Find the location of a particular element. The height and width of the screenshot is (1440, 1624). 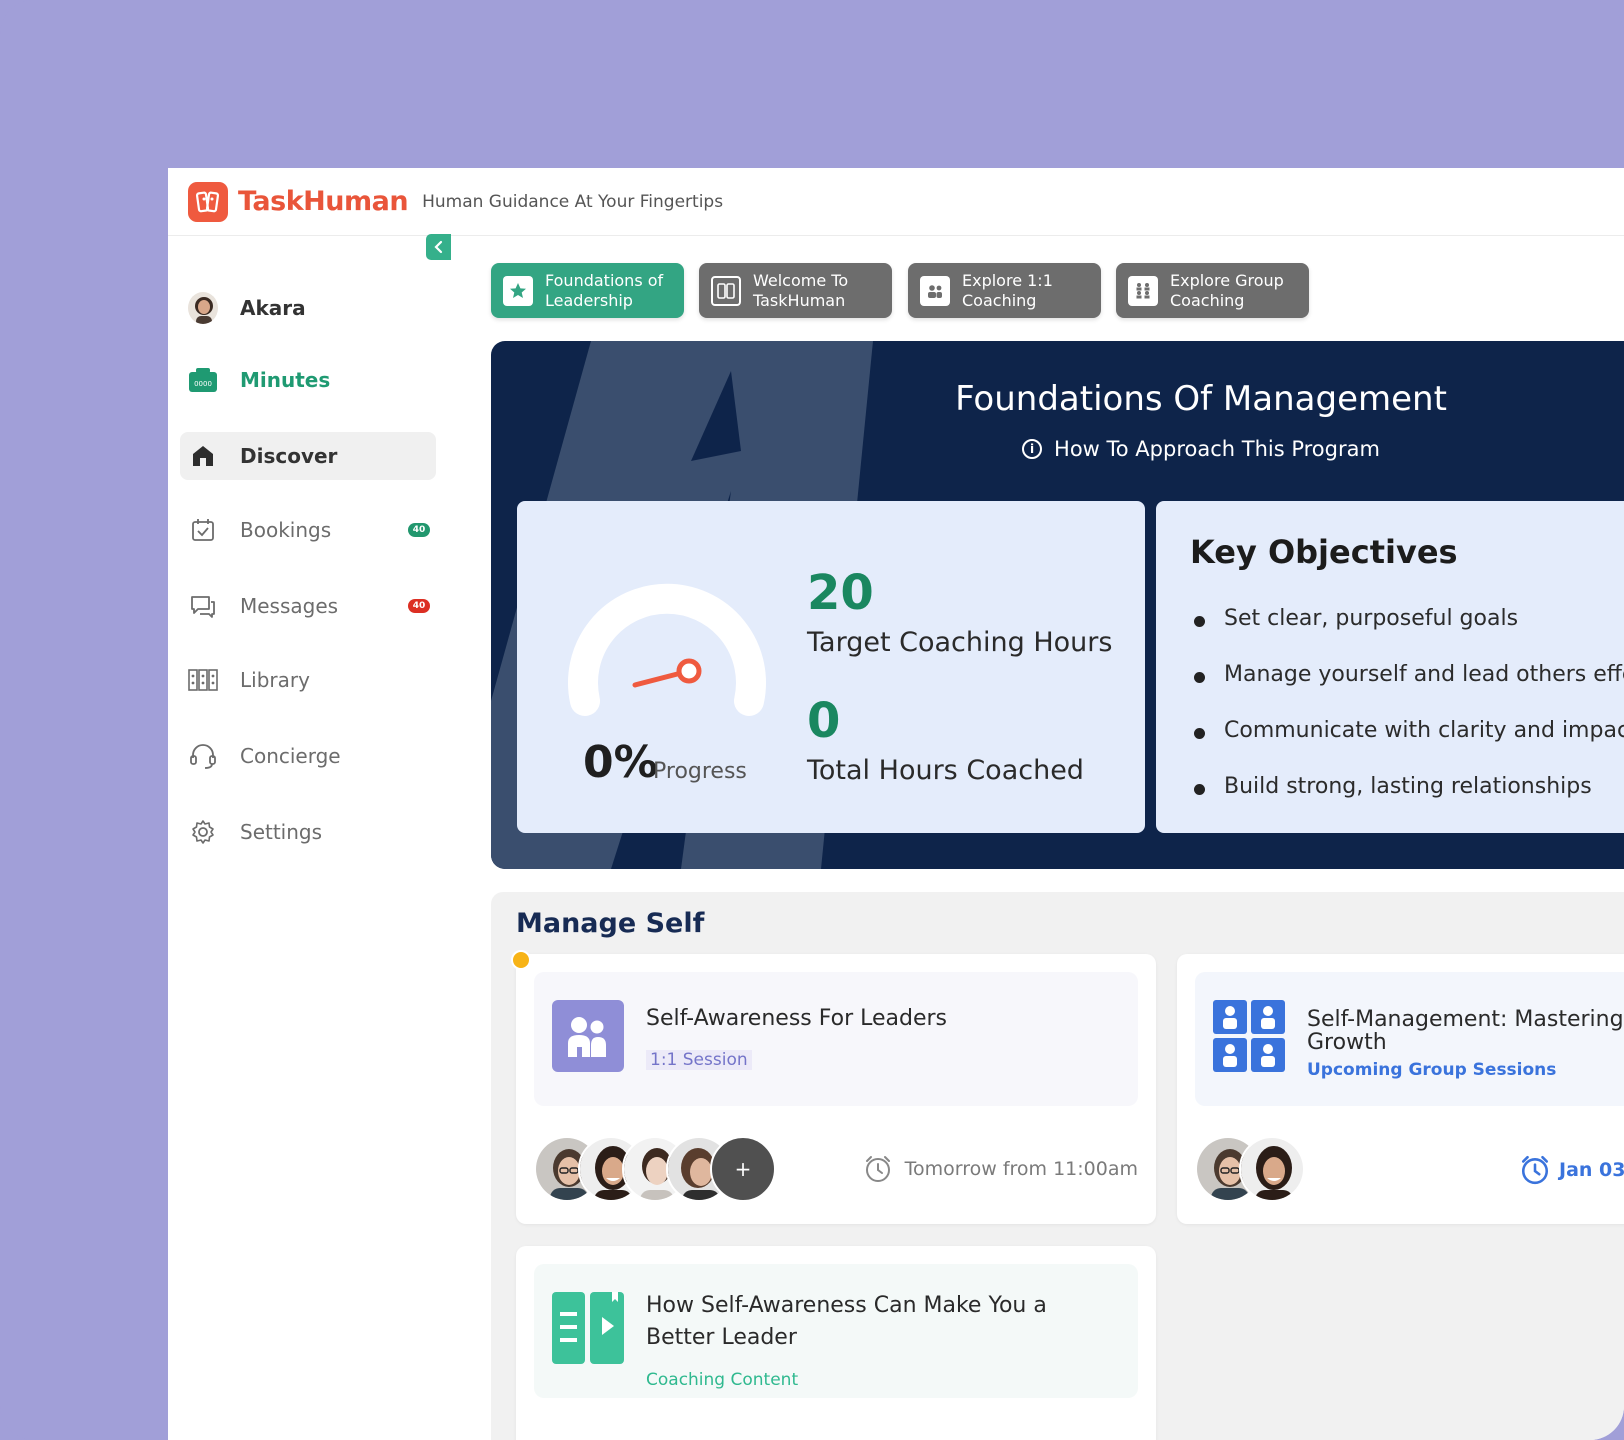

tab-explore-group-coaching: Explore Group Coaching is located at coordinates (1212, 290).